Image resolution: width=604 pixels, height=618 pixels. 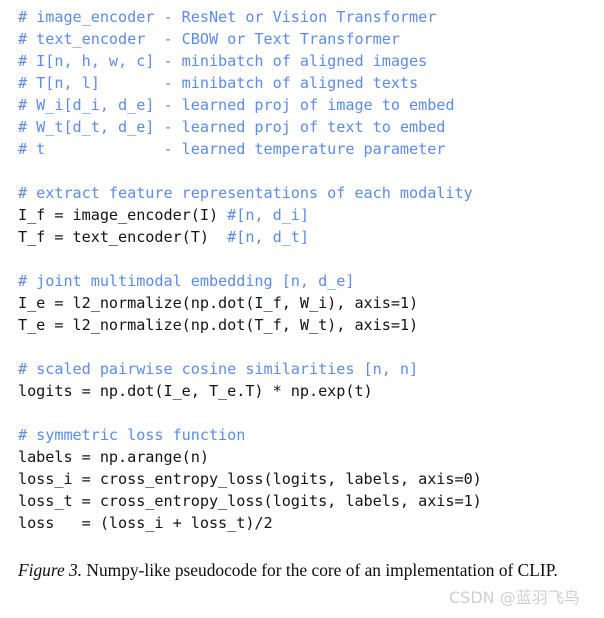 I want to click on code-line: # T[n, l] - minibatch of aligned texts, so click(x=311, y=83).